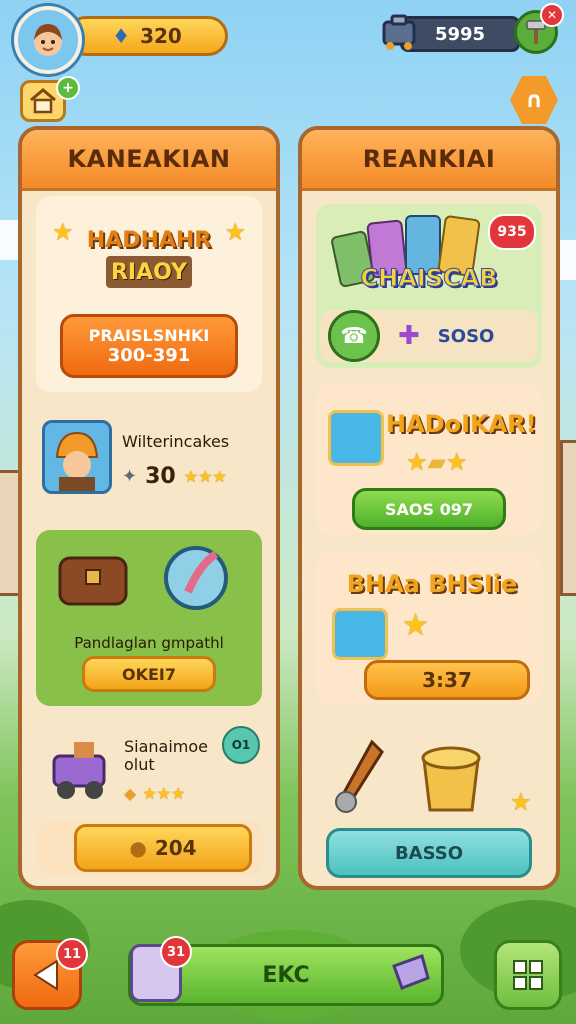 The height and width of the screenshot is (1024, 576). I want to click on coin-icon: ●, so click(138, 848).